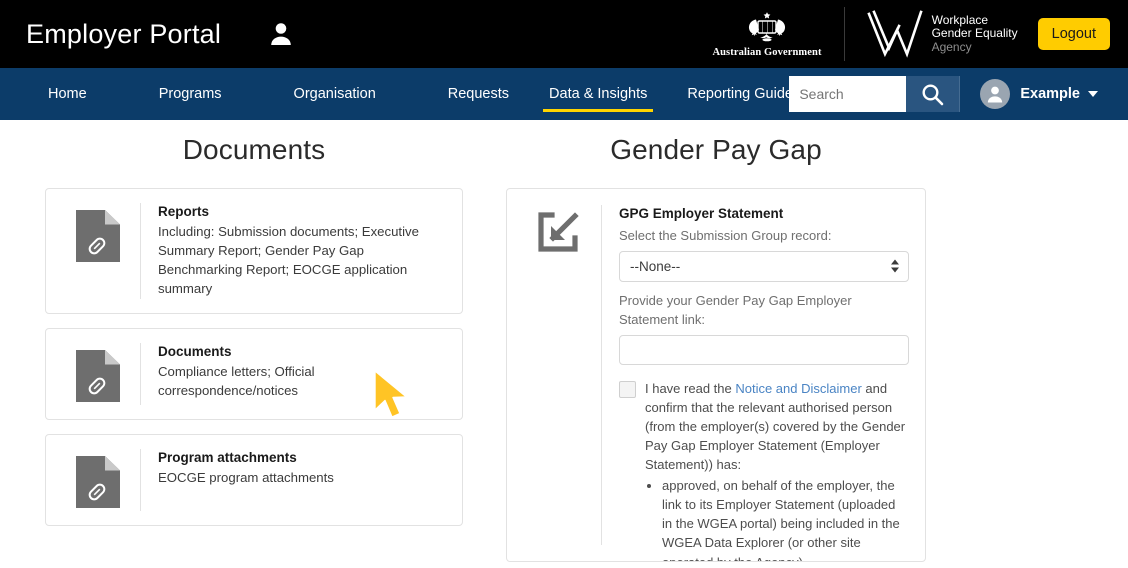 The image size is (1128, 568). Describe the element at coordinates (124, 33) in the screenshot. I see `page-title: Employer Portal` at that location.